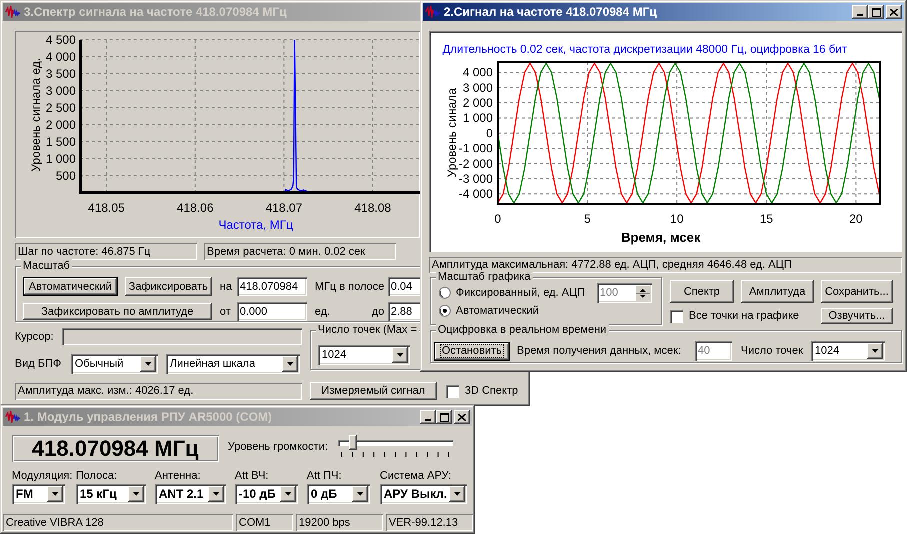 The image size is (907, 534). What do you see at coordinates (38, 494) in the screenshot?
I see `dropdown: FM` at bounding box center [38, 494].